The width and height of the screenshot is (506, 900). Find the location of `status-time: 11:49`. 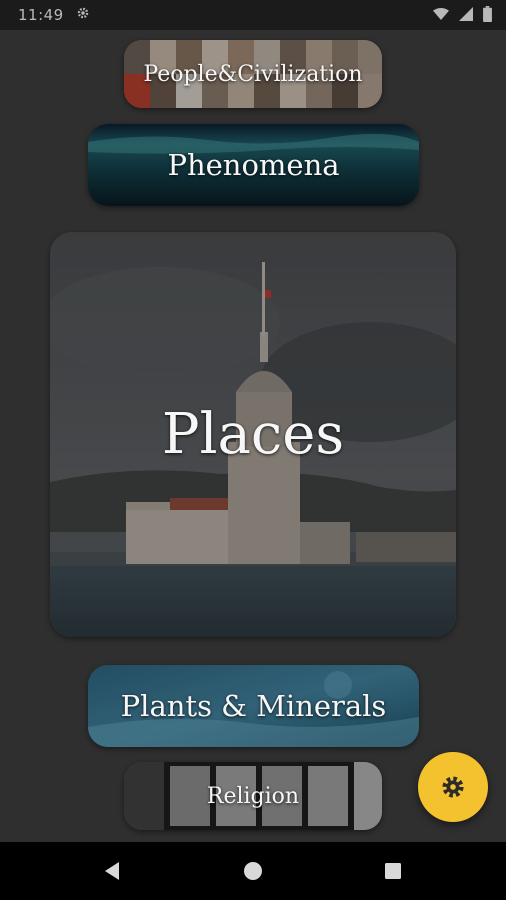

status-time: 11:49 is located at coordinates (41, 15).